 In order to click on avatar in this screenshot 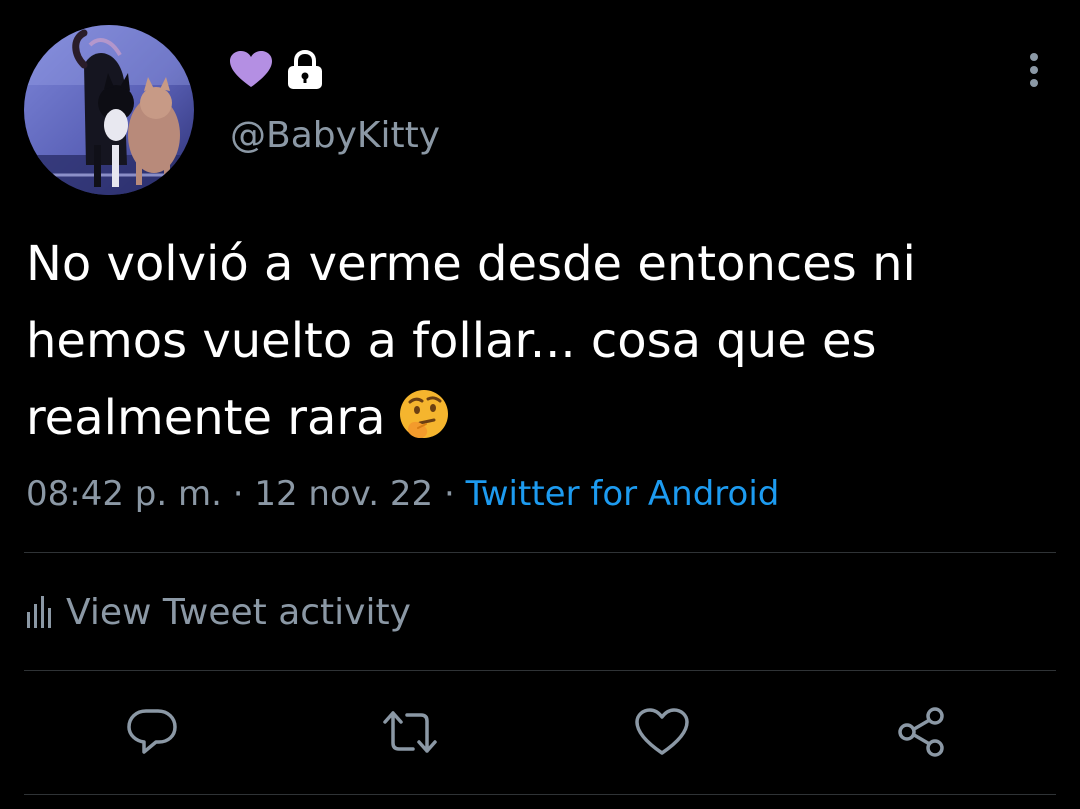, I will do `click(109, 110)`.